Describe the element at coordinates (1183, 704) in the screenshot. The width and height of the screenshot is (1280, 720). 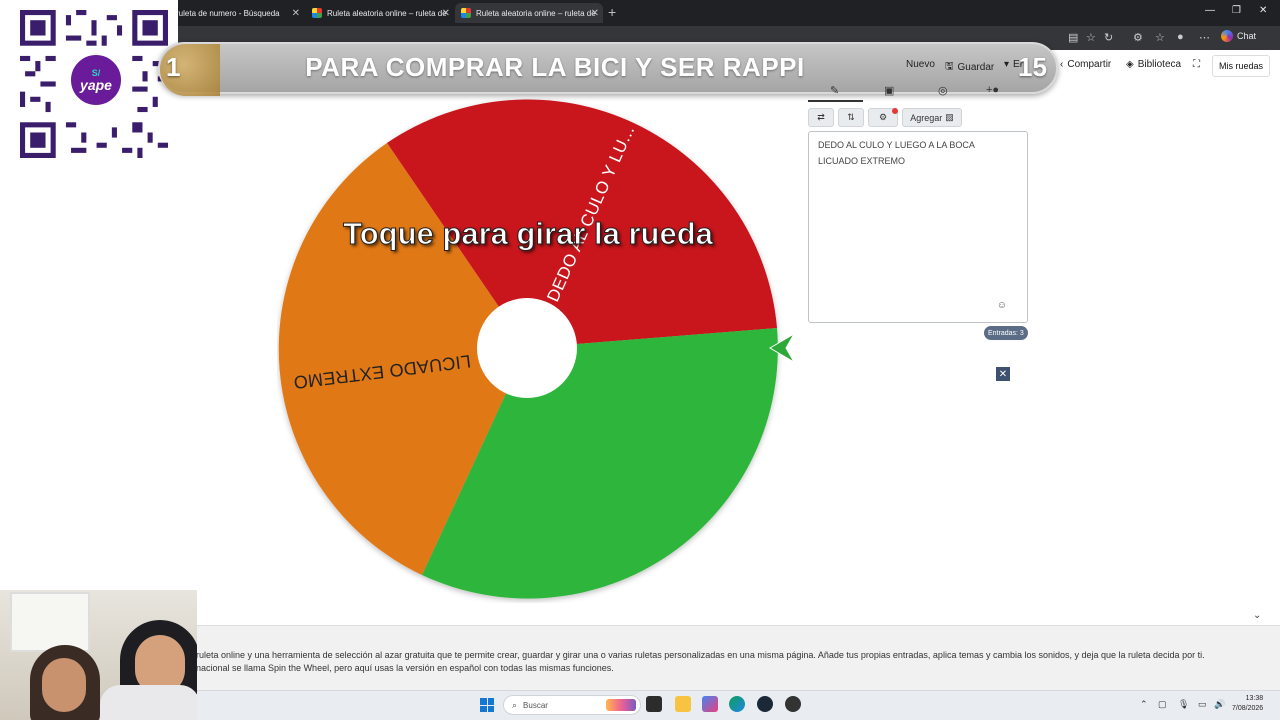
I see `microphone-icon: 🎙` at that location.